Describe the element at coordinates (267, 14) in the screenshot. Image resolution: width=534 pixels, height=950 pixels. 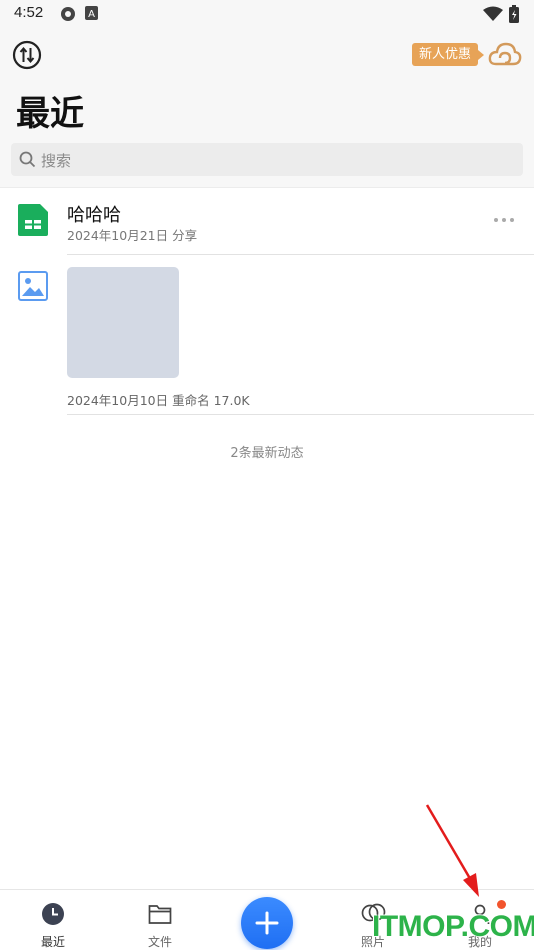
I see `status-bar: 4:52 A` at that location.